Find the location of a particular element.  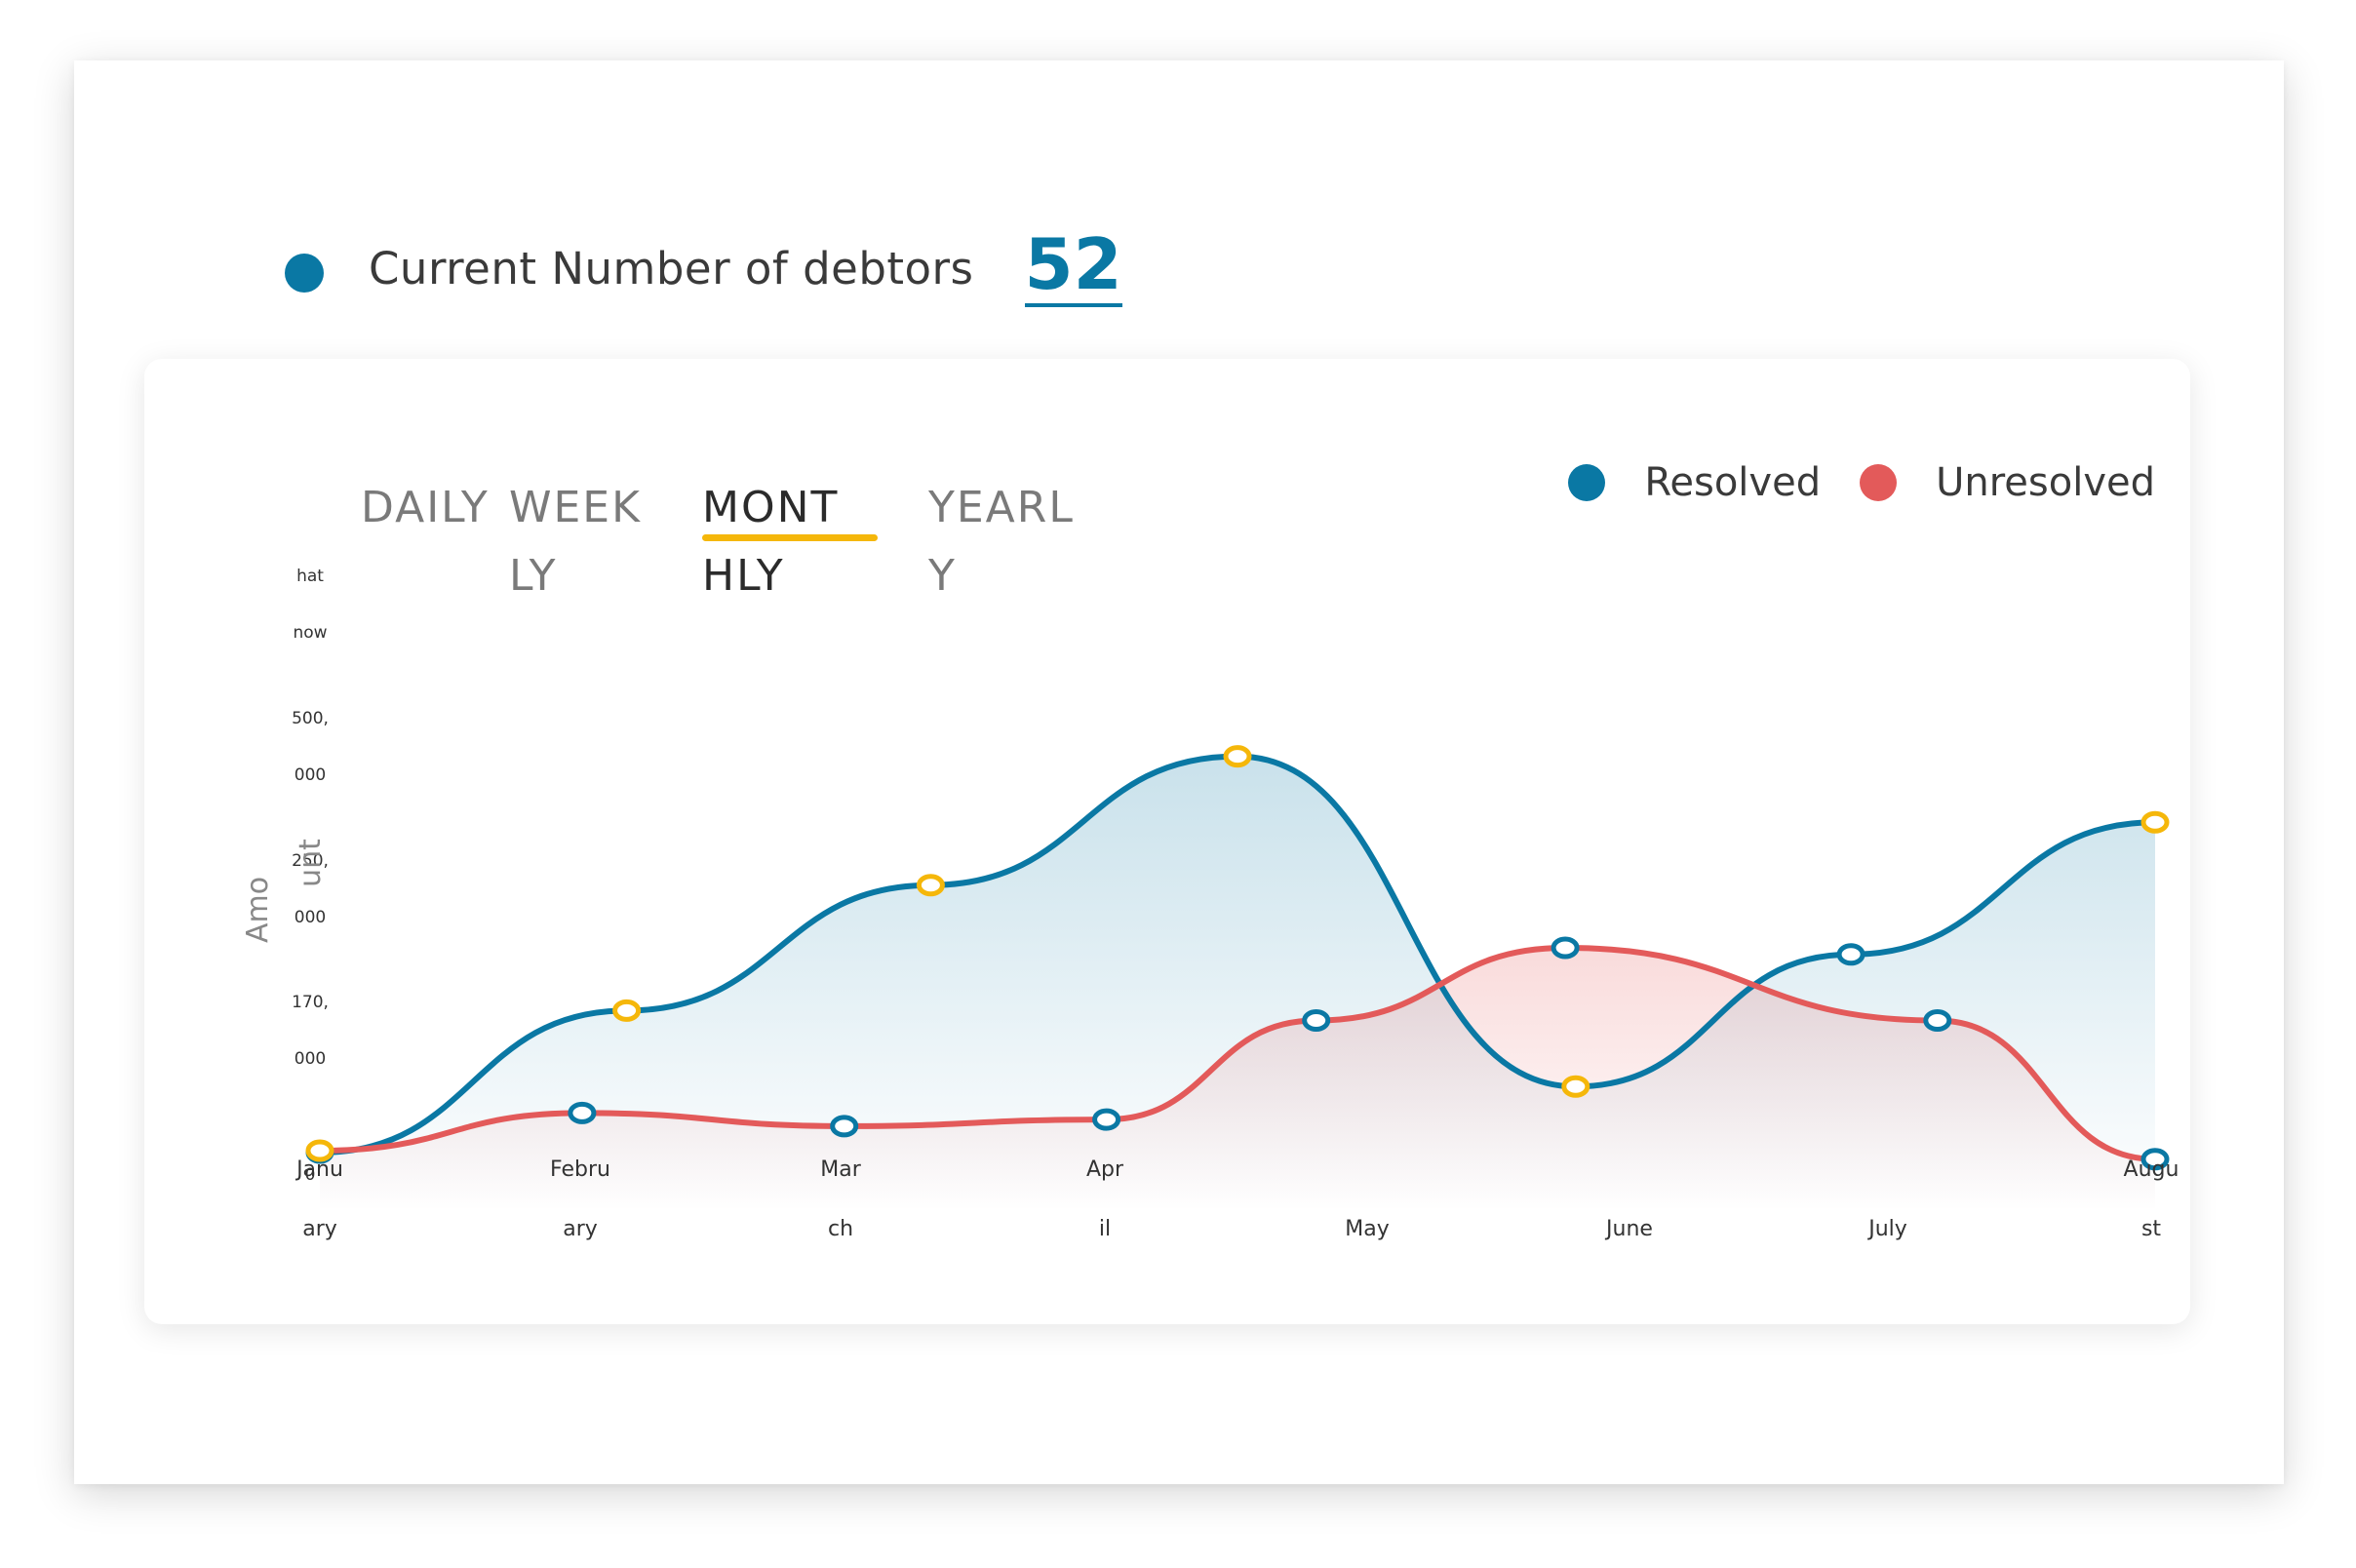

debtors-summary: Current Number of debtors 52 is located at coordinates (703, 268).